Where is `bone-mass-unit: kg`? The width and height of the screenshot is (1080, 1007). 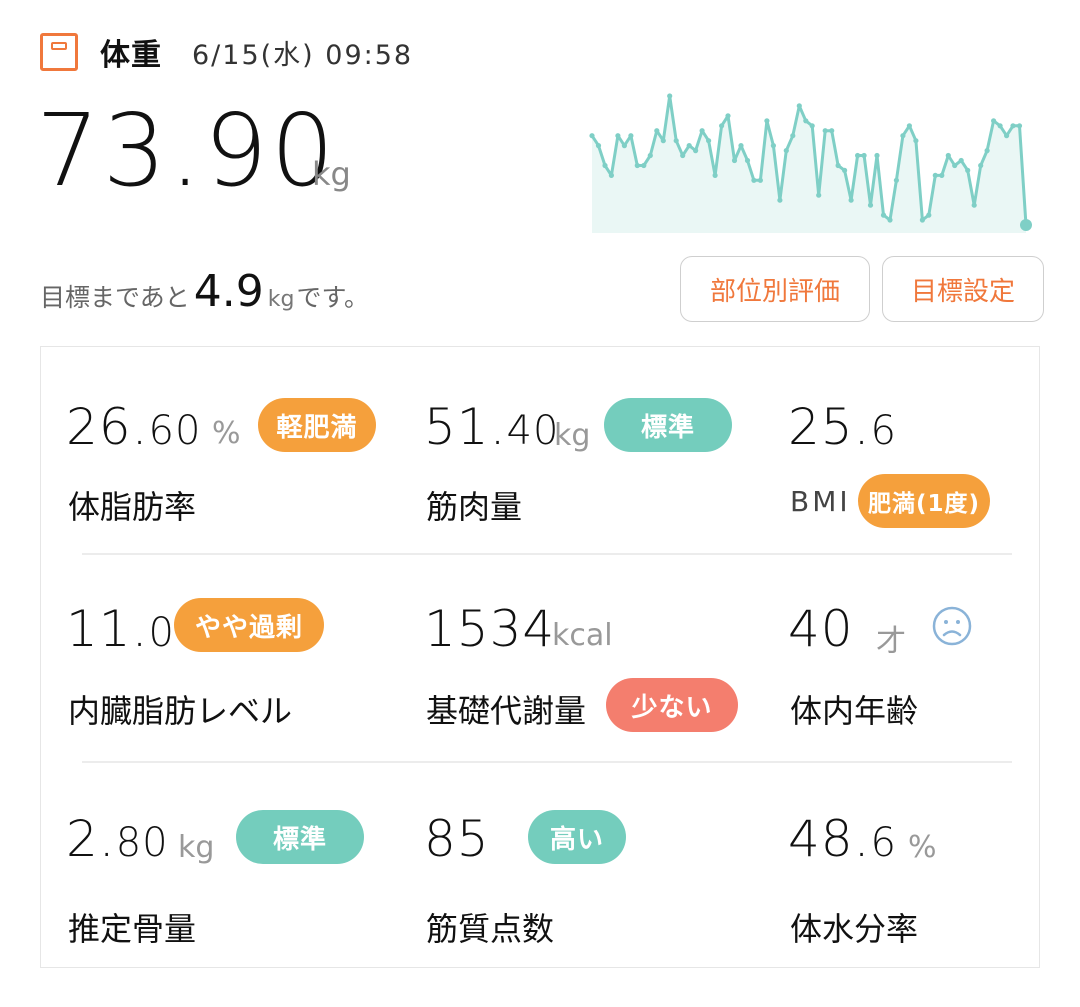
bone-mass-unit: kg is located at coordinates (196, 847).